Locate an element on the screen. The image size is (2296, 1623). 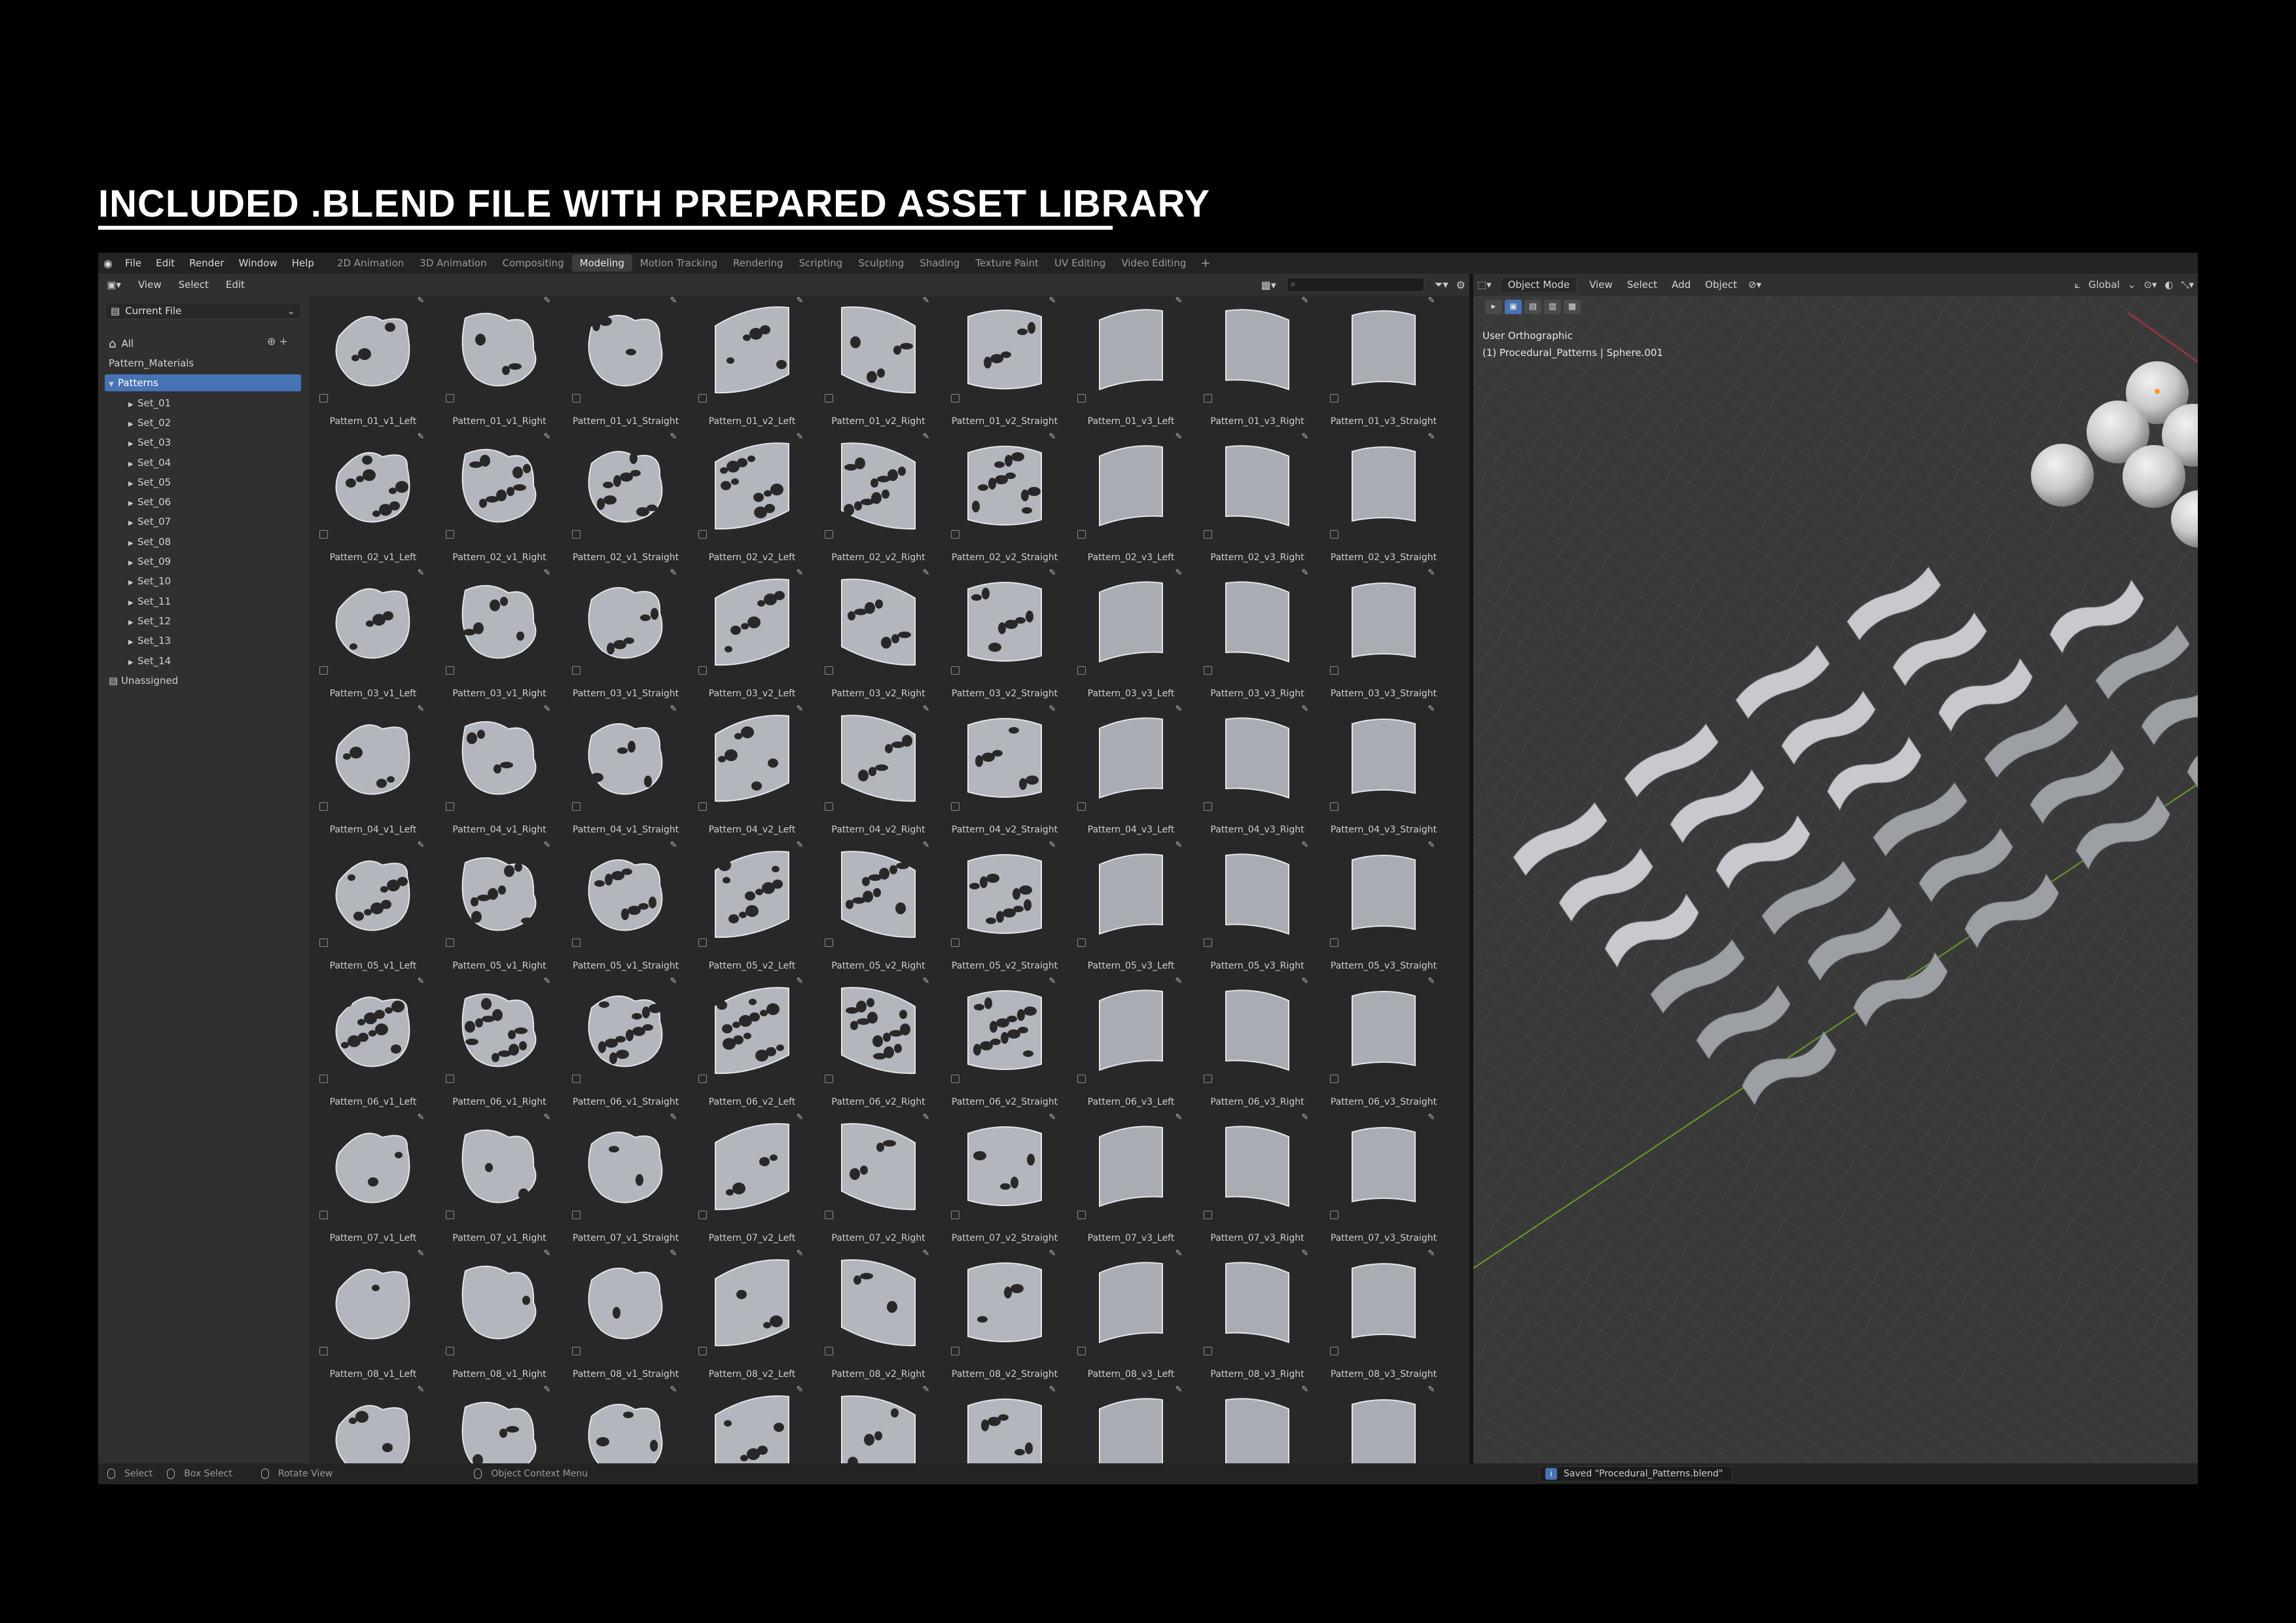
pivot-icon: ⊙▾ is located at coordinates (2150, 285).